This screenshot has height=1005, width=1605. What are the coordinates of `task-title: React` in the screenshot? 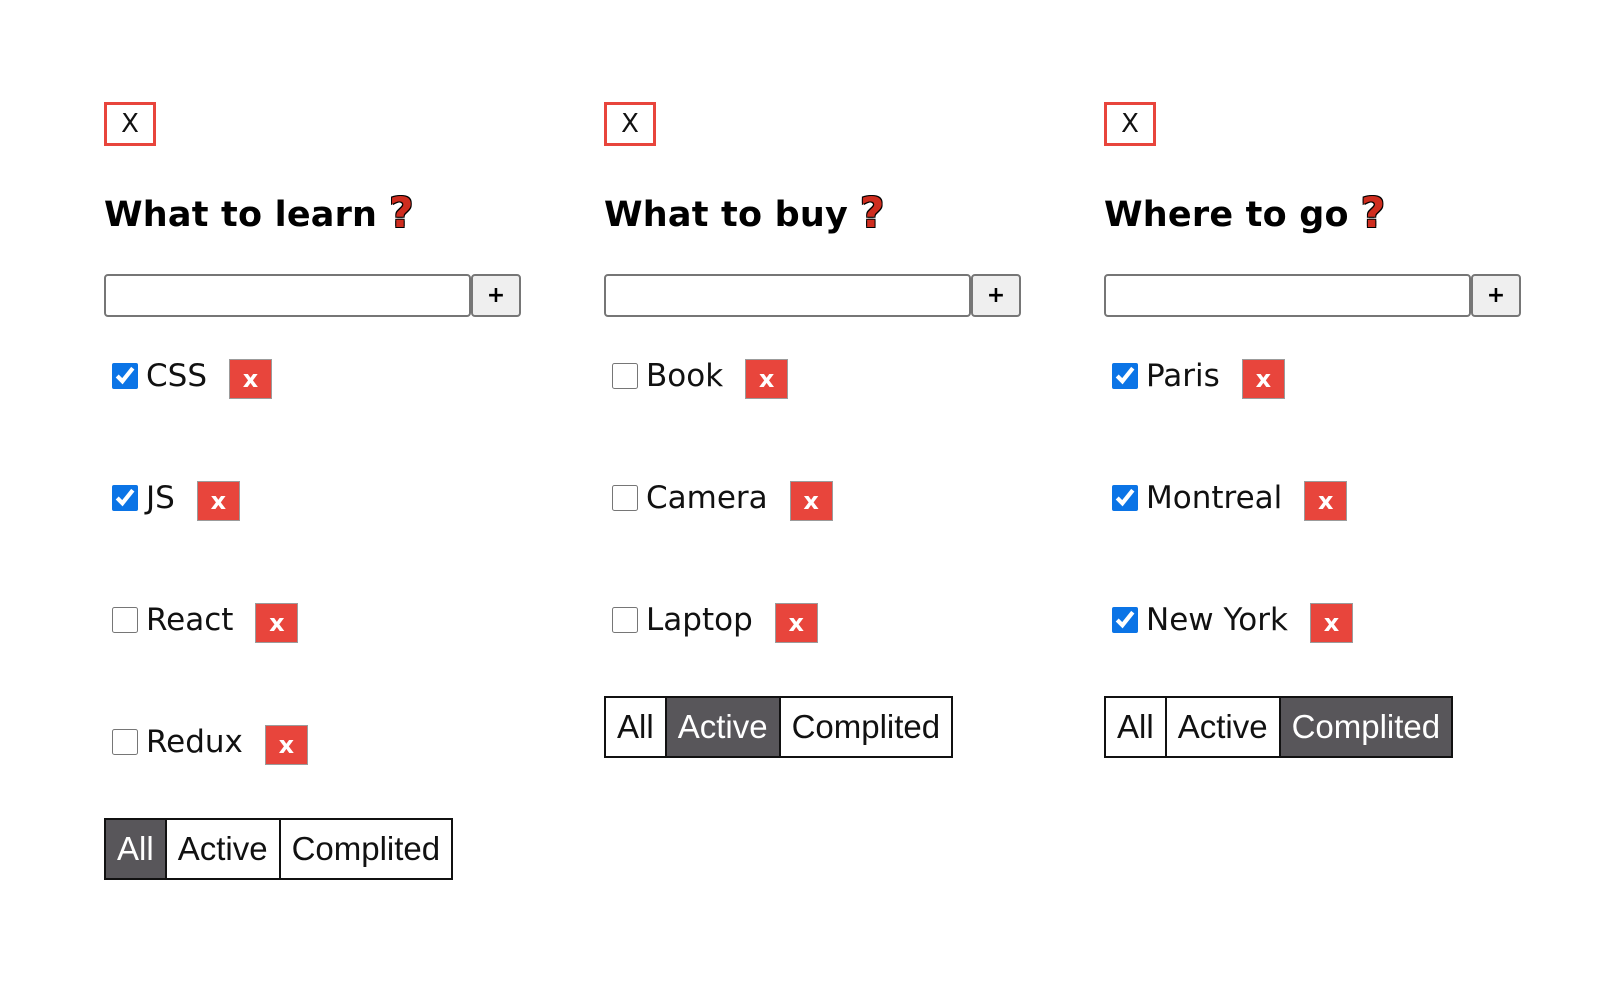 It's located at (190, 620).